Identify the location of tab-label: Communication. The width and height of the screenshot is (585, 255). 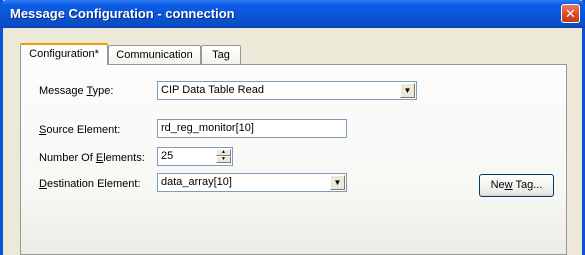
(154, 55).